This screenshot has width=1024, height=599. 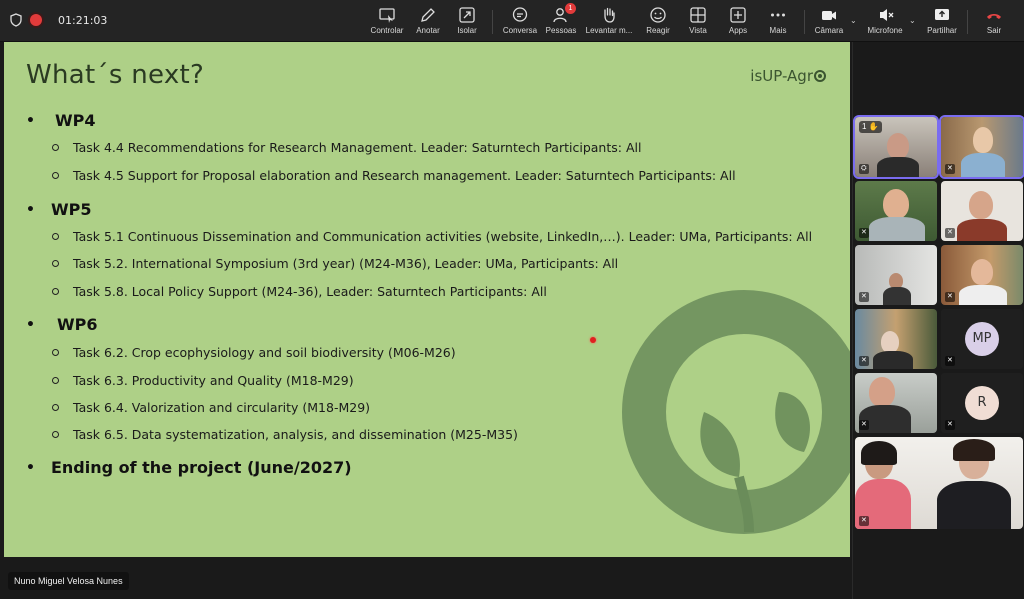 I want to click on leave-label: Sair, so click(x=994, y=30).